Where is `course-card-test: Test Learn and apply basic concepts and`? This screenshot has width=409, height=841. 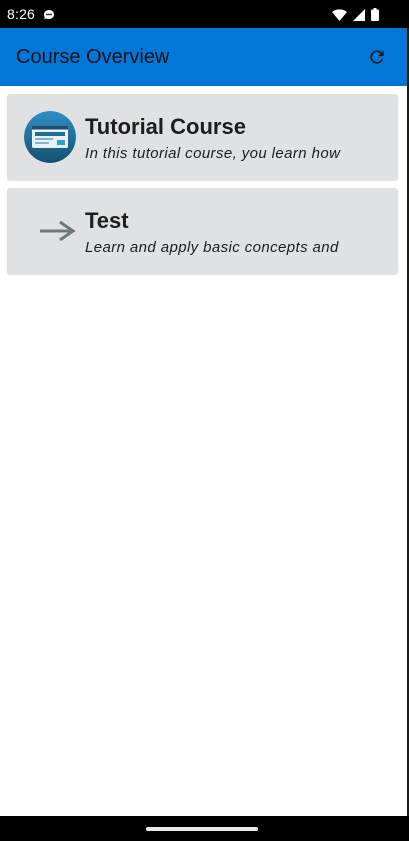 course-card-test: Test Learn and apply basic concepts and is located at coordinates (202, 231).